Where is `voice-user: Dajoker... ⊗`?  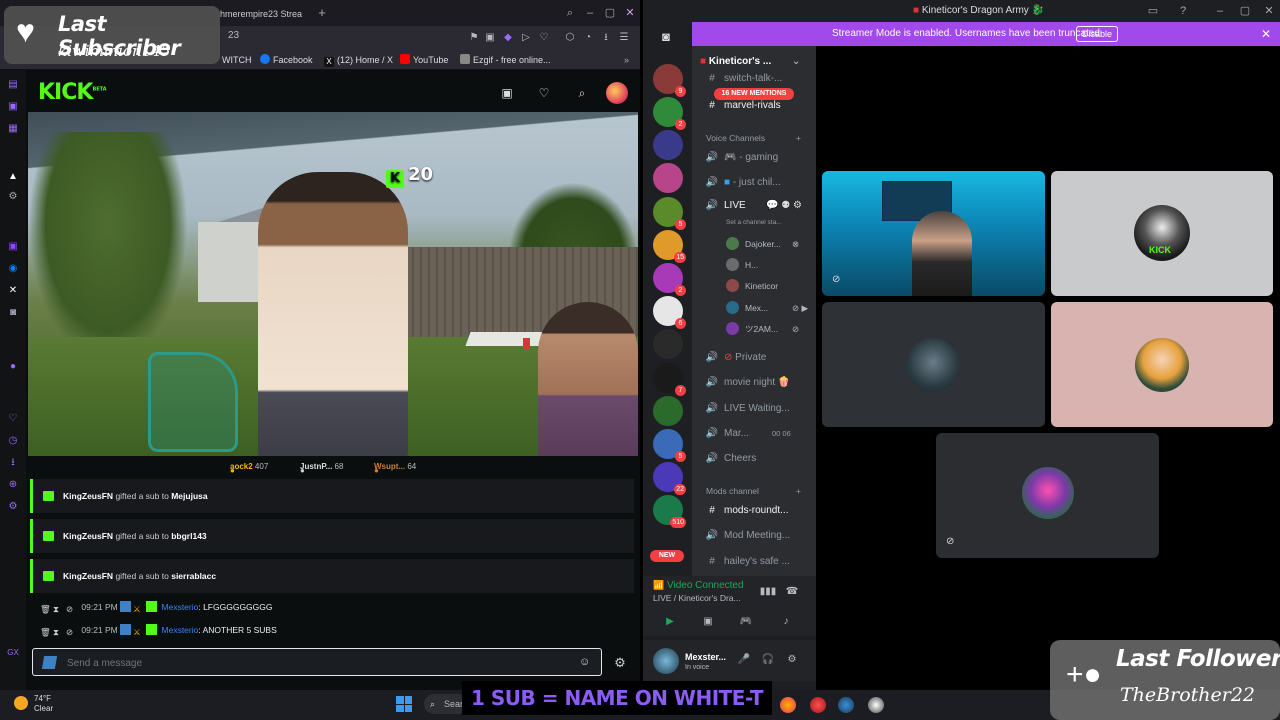
voice-user: Dajoker... ⊗ is located at coordinates (762, 244).